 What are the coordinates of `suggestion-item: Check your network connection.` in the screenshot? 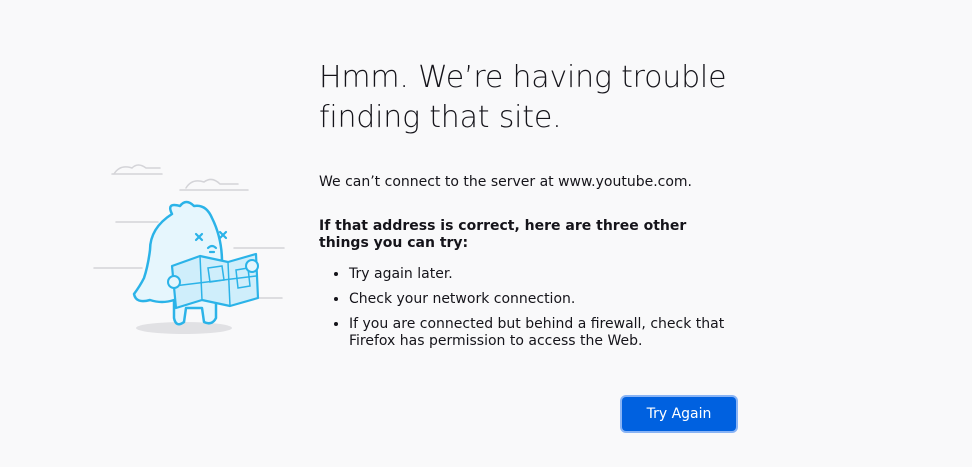 It's located at (544, 299).